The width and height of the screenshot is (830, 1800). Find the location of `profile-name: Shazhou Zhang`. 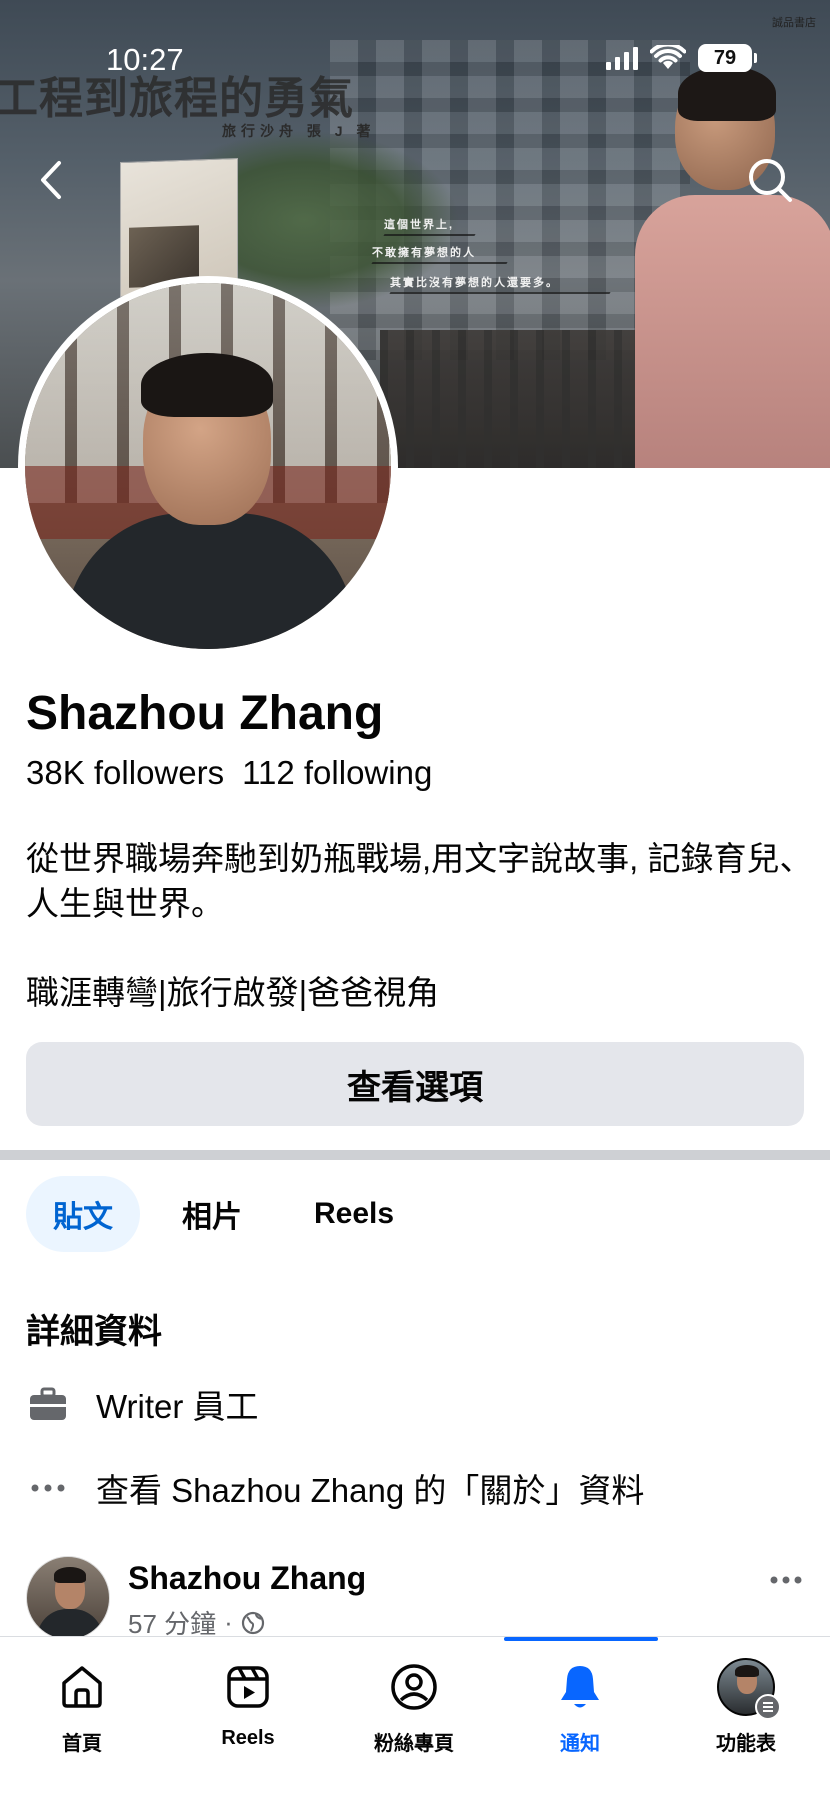

profile-name: Shazhou Zhang is located at coordinates (205, 713).